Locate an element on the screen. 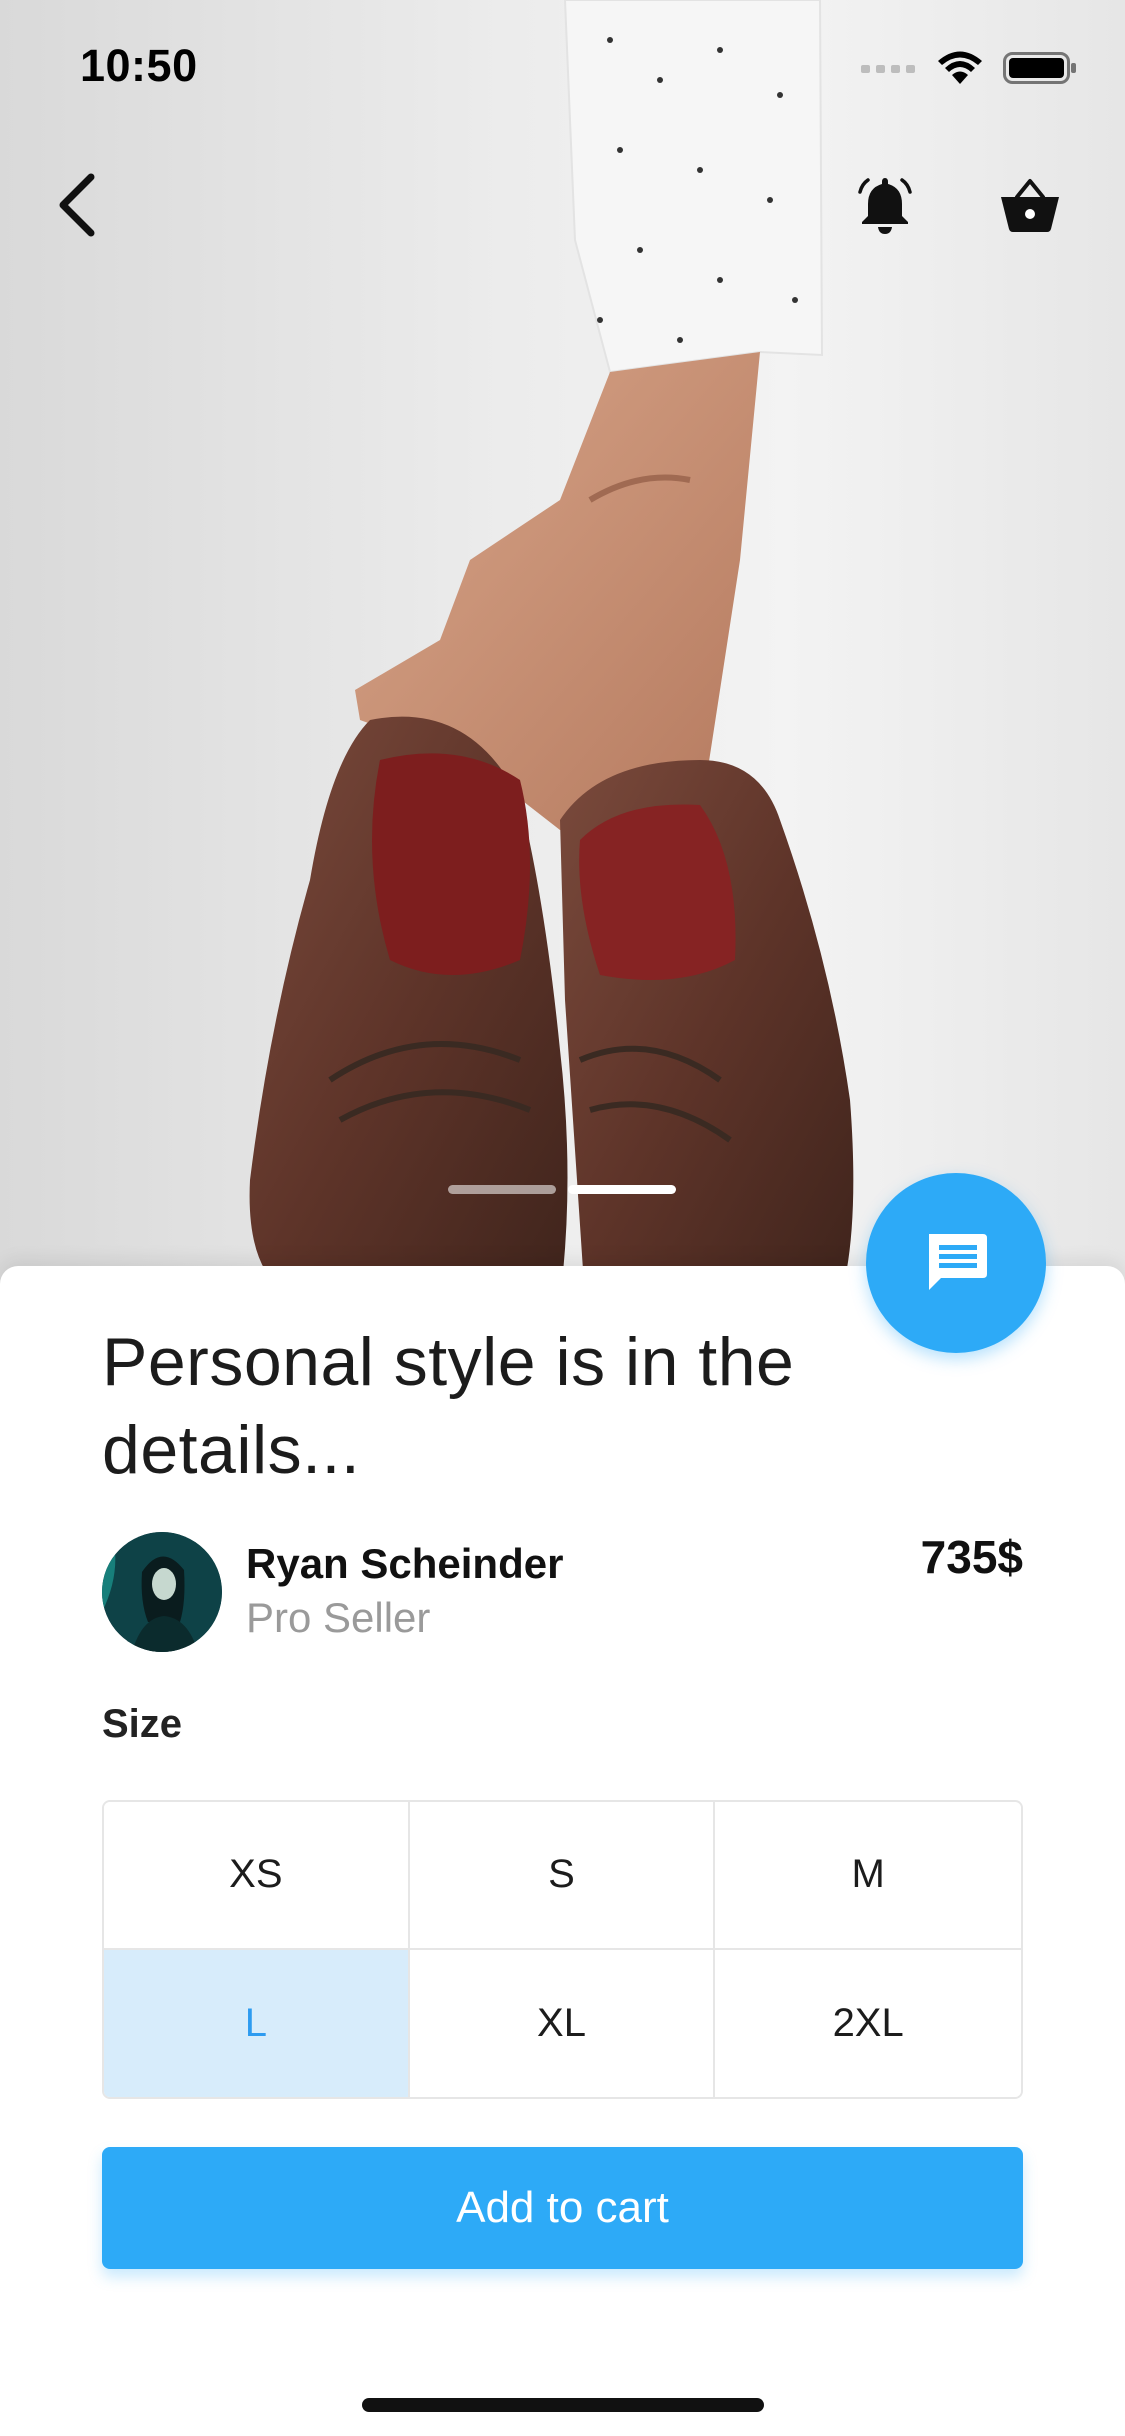  status-time: 10:50 is located at coordinates (139, 65).